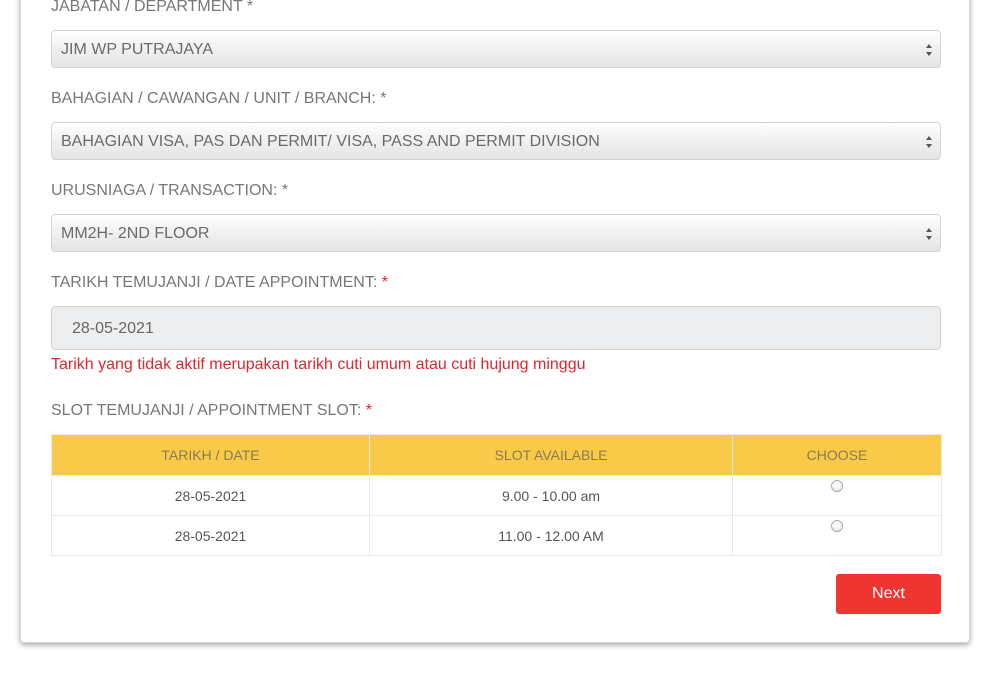 Image resolution: width=992 pixels, height=685 pixels. What do you see at coordinates (496, 49) in the screenshot?
I see `department-select: JIM WP PUTRAJAYA` at bounding box center [496, 49].